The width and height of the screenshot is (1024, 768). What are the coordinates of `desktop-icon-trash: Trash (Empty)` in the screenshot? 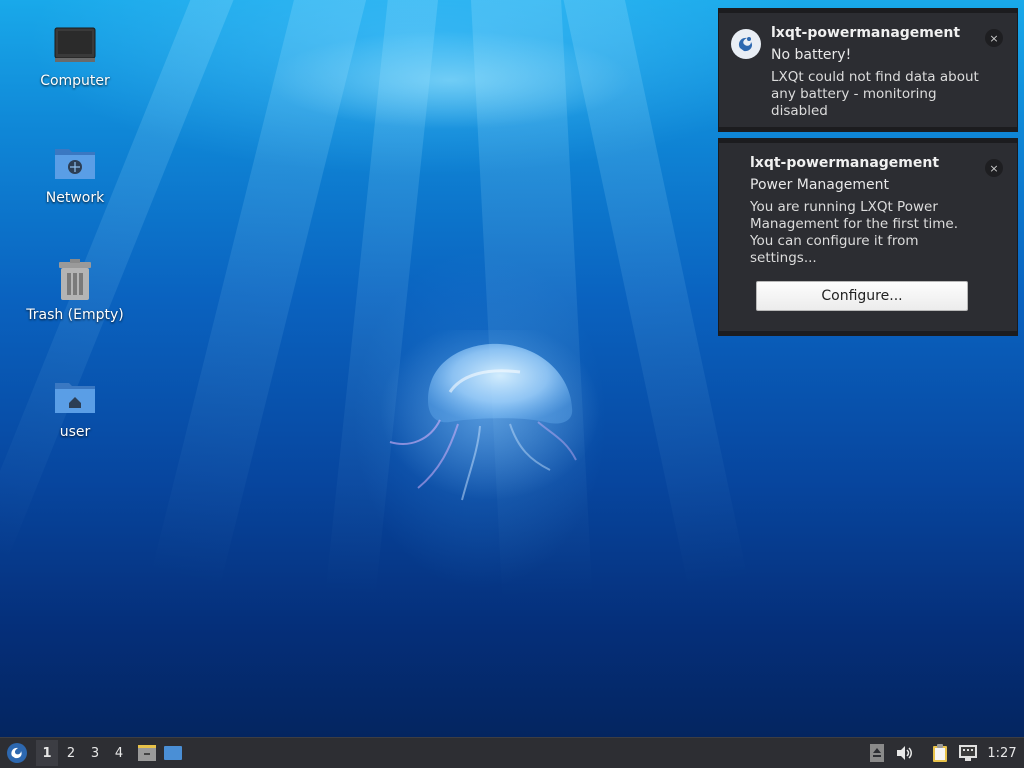 It's located at (75, 289).